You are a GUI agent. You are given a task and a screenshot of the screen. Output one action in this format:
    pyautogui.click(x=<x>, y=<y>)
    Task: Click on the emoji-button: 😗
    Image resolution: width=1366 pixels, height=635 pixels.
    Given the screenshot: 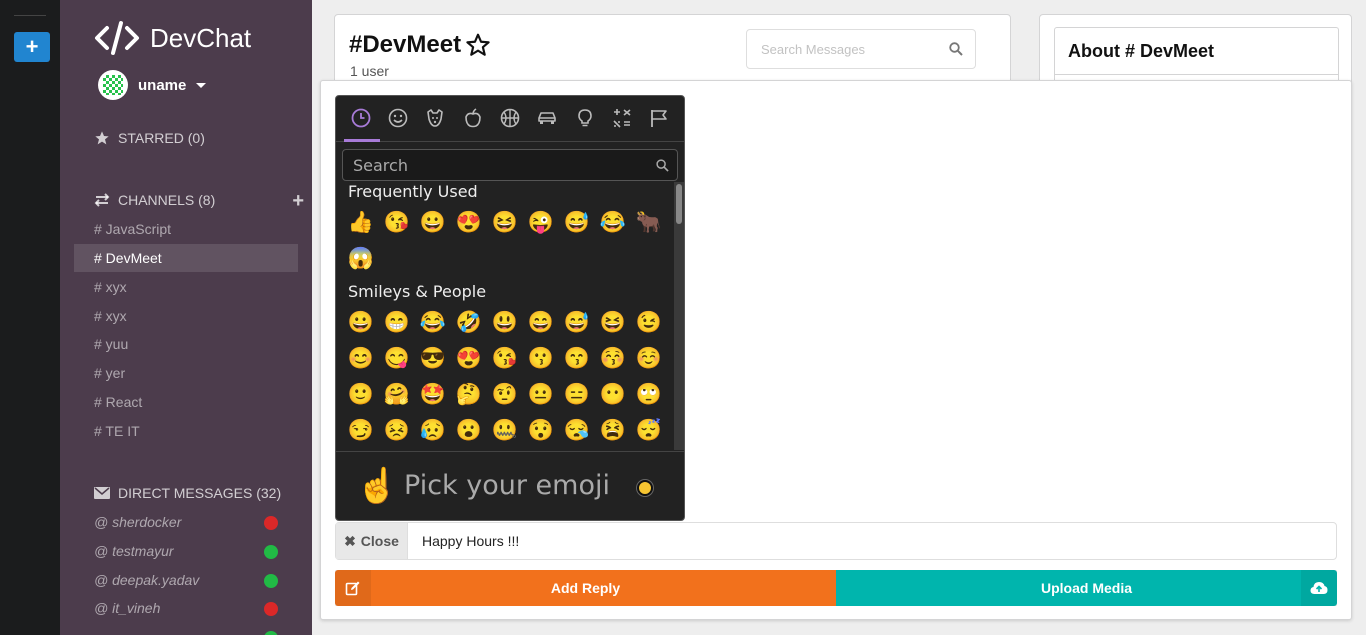 What is the action you would take?
    pyautogui.click(x=541, y=359)
    